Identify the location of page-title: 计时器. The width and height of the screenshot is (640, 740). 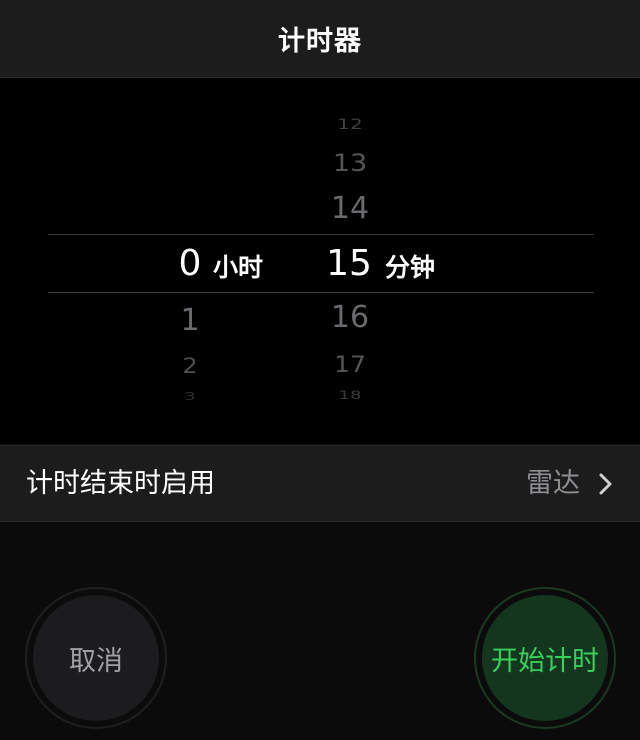
(320, 41).